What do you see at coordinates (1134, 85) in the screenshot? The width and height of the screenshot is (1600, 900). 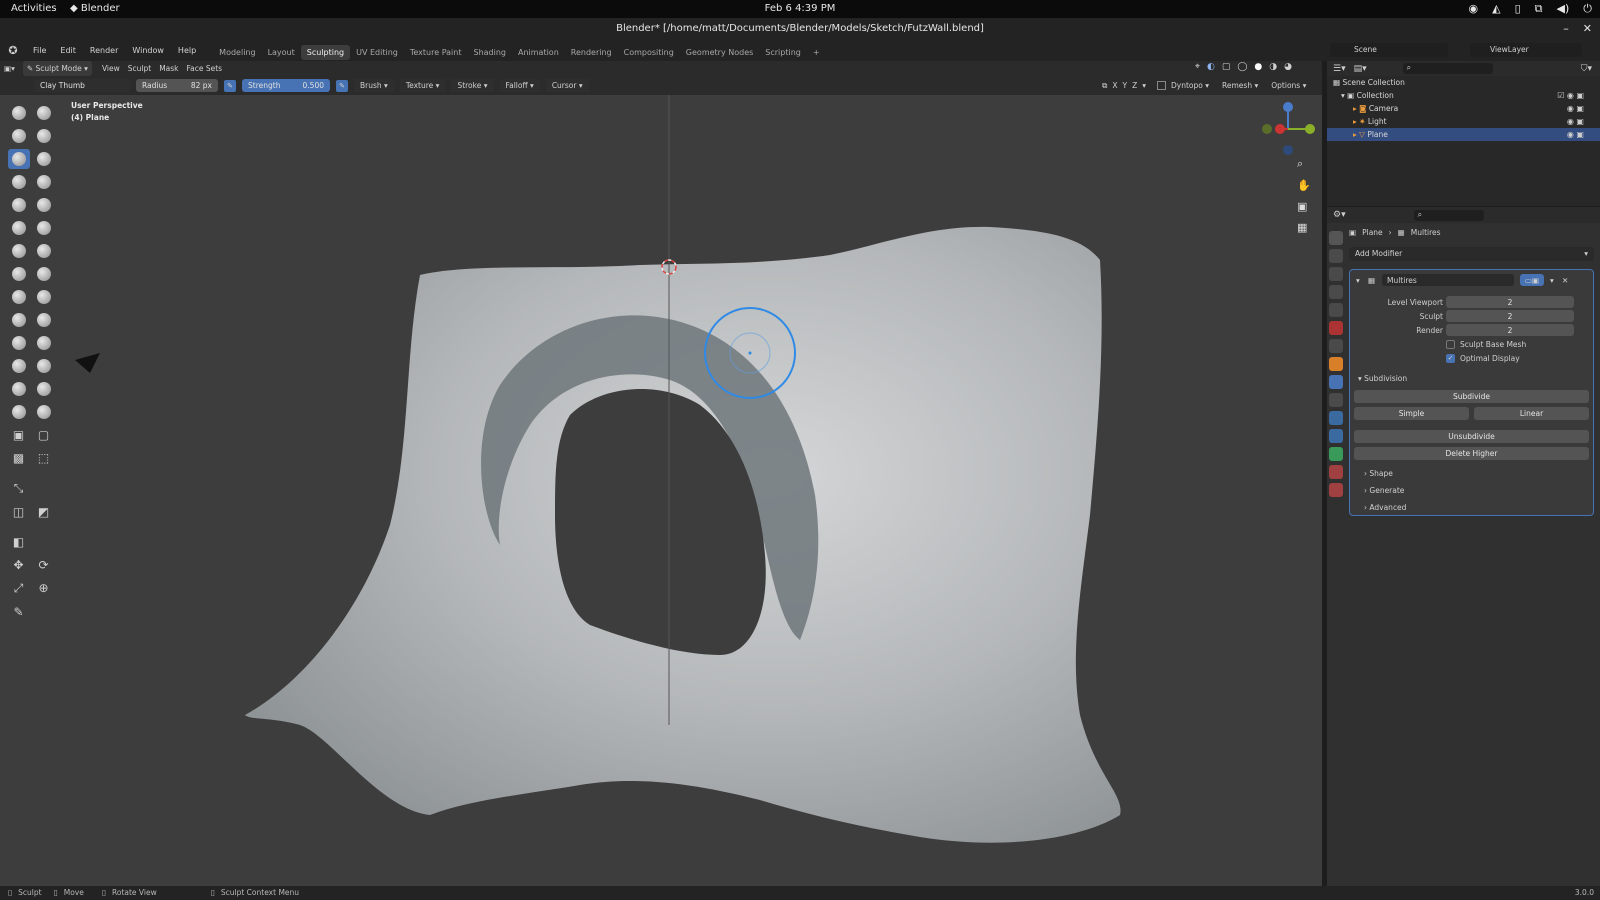 I see `symmetry-z-toggle: Z` at bounding box center [1134, 85].